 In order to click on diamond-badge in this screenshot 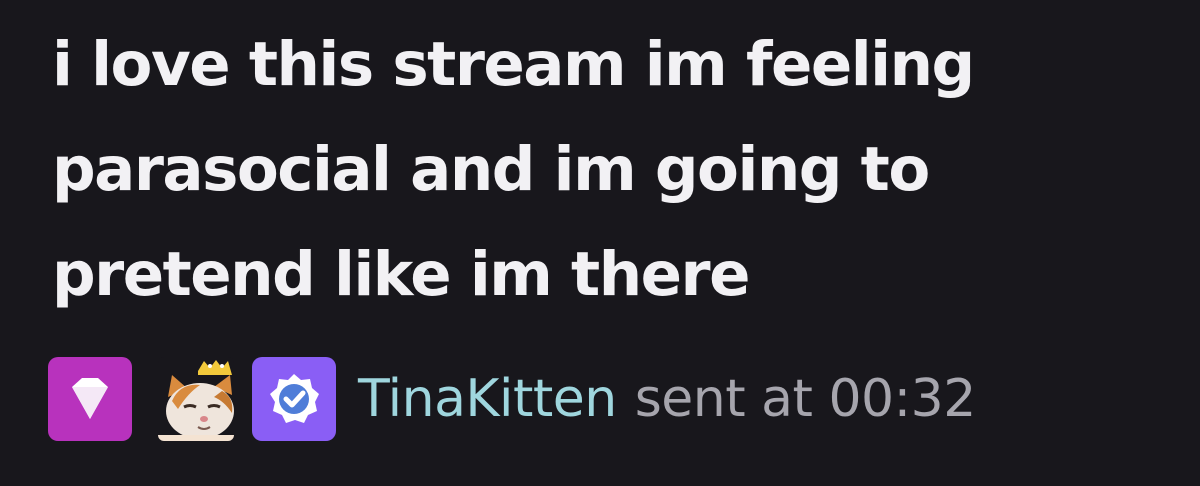, I will do `click(90, 399)`.